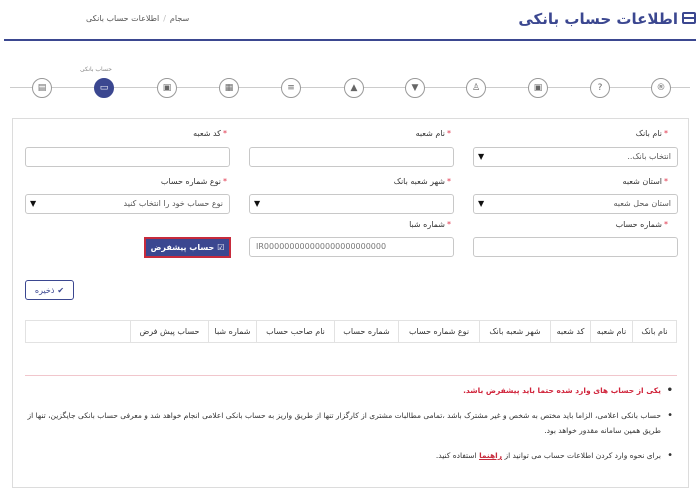 The height and width of the screenshot is (495, 700). Describe the element at coordinates (78, 331) in the screenshot. I see `table-header-empty` at that location.